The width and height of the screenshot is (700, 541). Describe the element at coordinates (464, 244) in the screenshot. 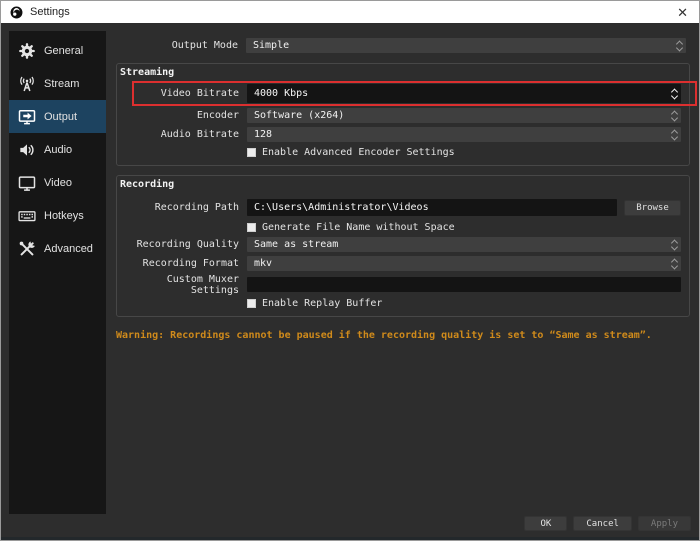

I see `recording-quality-select: Same as stream` at that location.